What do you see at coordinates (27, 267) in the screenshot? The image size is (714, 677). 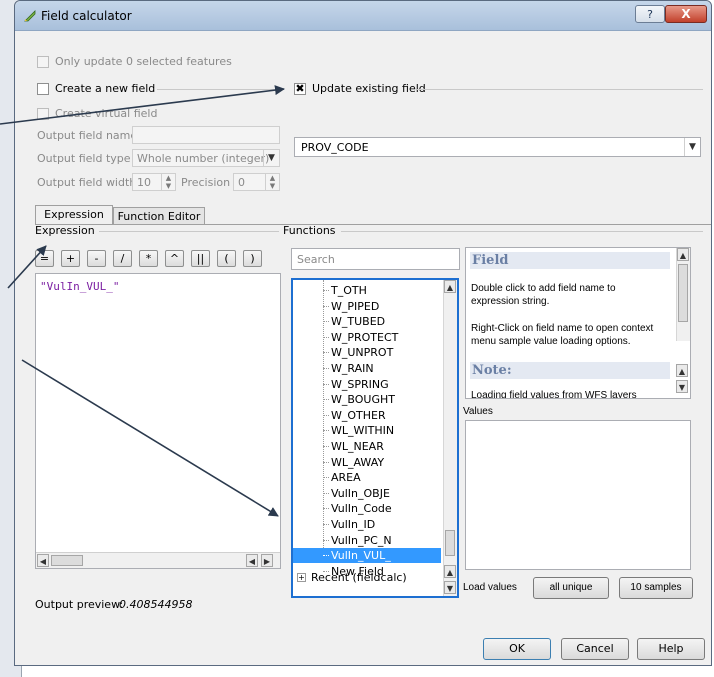 I see `arrow-to-operator-bar` at bounding box center [27, 267].